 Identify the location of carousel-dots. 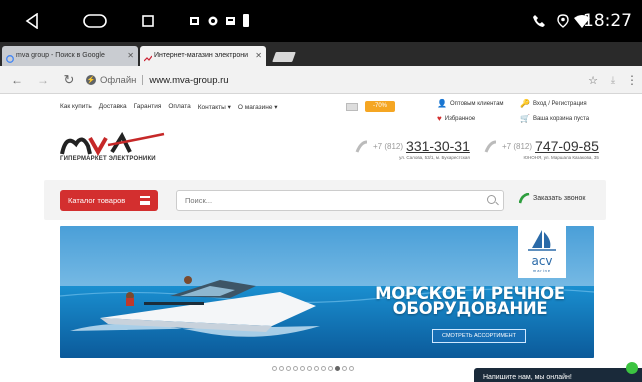
(314, 368).